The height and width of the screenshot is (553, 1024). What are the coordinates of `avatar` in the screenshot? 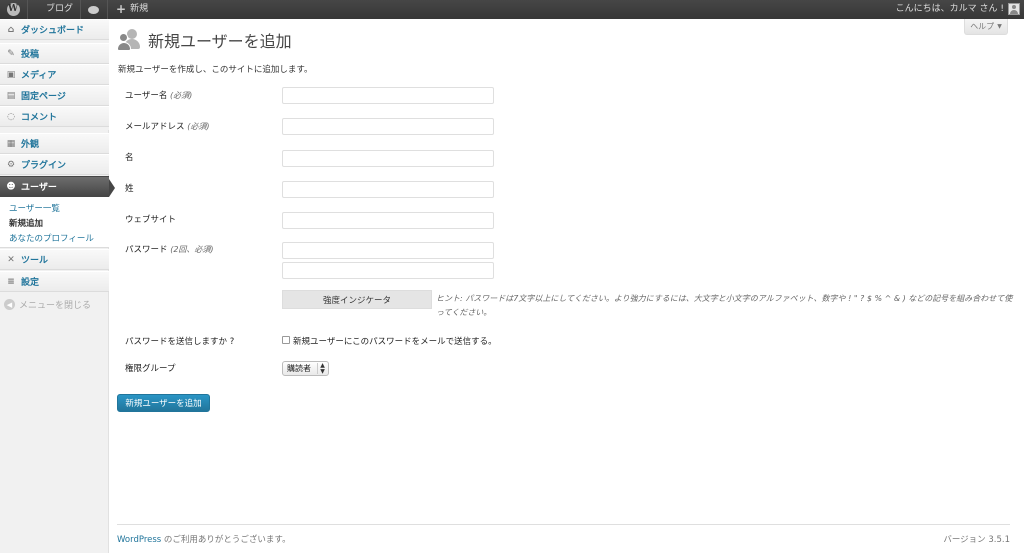 It's located at (1014, 9).